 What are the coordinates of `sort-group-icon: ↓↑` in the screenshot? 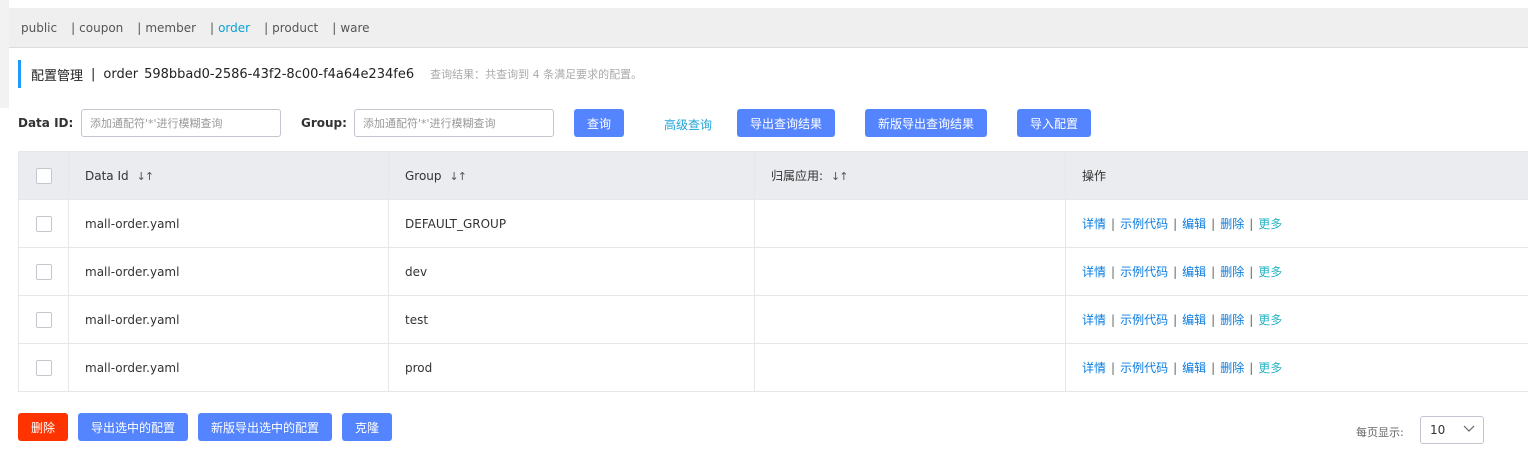 It's located at (458, 176).